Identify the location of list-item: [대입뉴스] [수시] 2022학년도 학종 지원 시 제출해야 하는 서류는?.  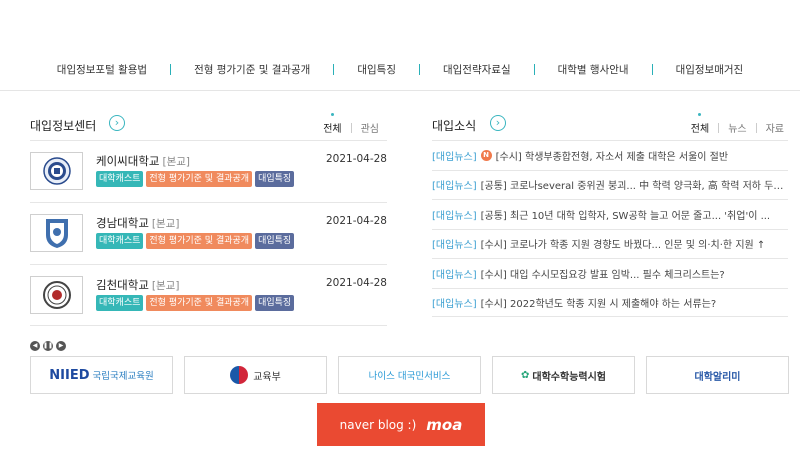
(610, 302).